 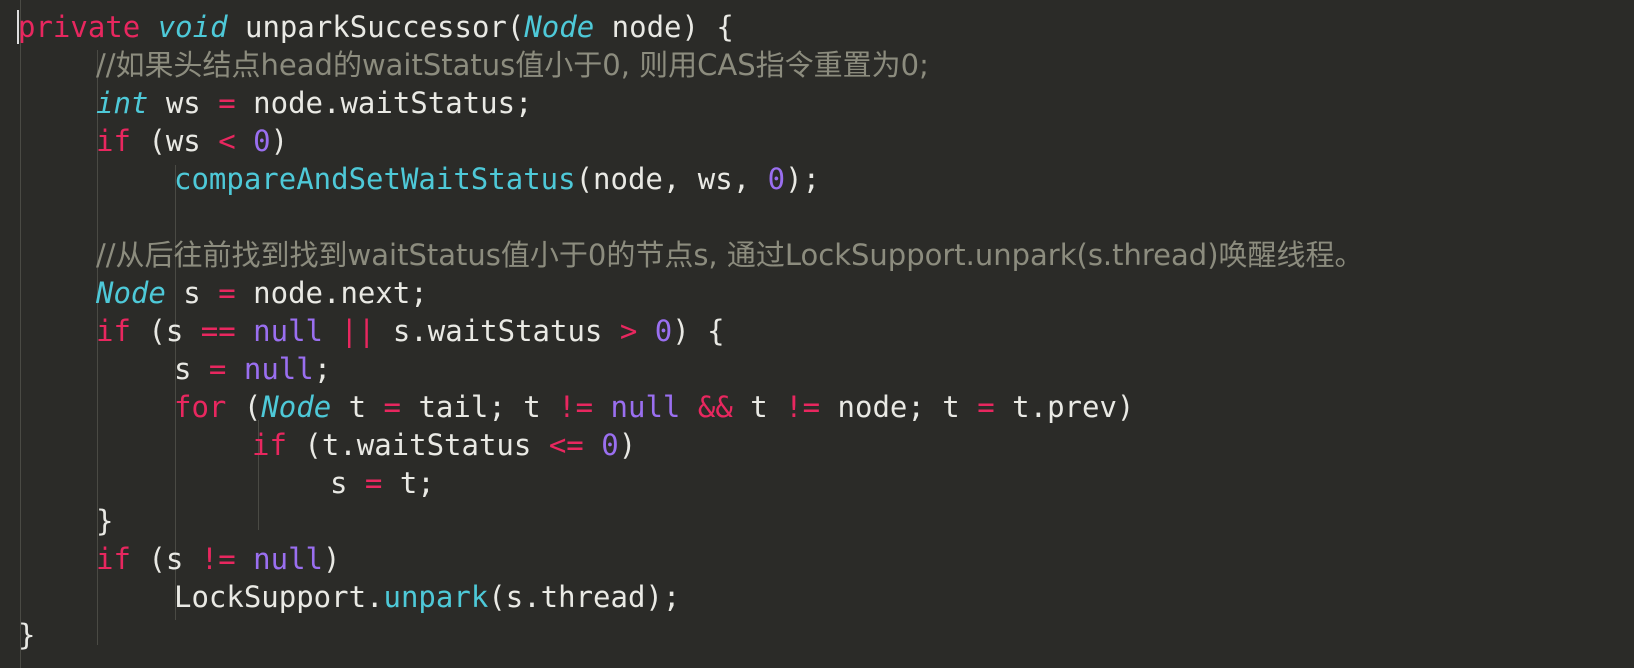 I want to click on code-line: int ws = node.waitStatus;, so click(x=817, y=103).